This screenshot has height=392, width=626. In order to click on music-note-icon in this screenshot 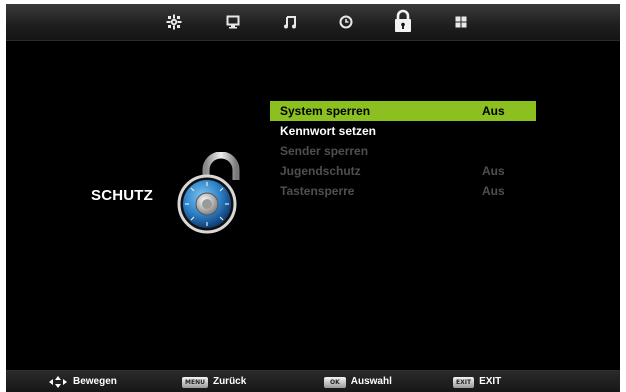, I will do `click(290, 22)`.